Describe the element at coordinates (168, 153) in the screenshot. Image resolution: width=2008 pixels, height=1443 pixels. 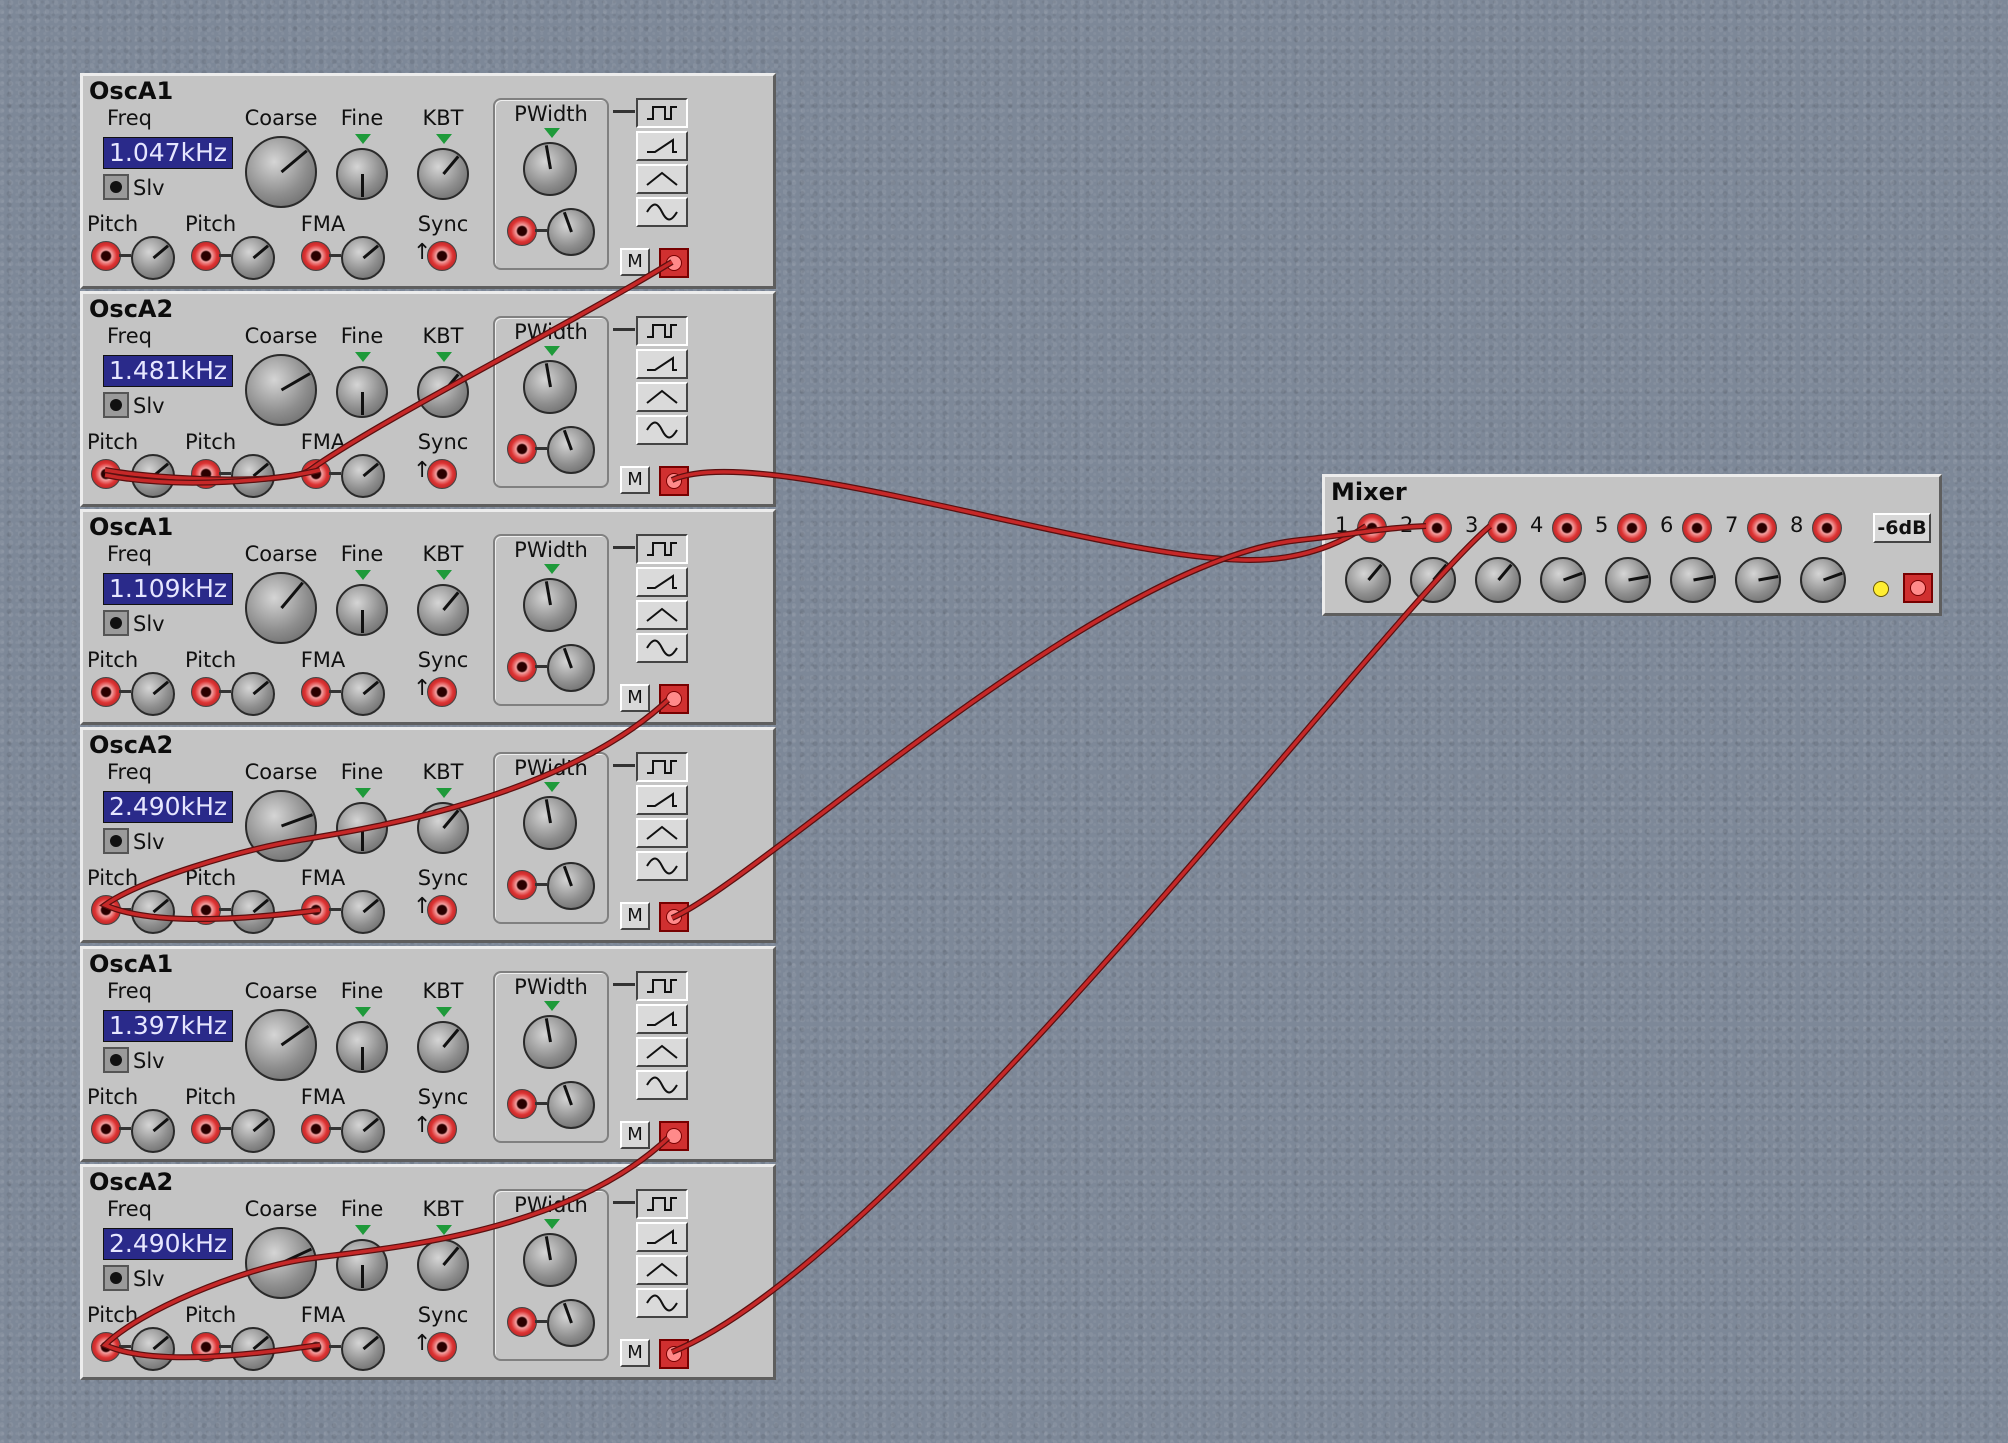
I see `frequency-display: 1.047kHz` at that location.